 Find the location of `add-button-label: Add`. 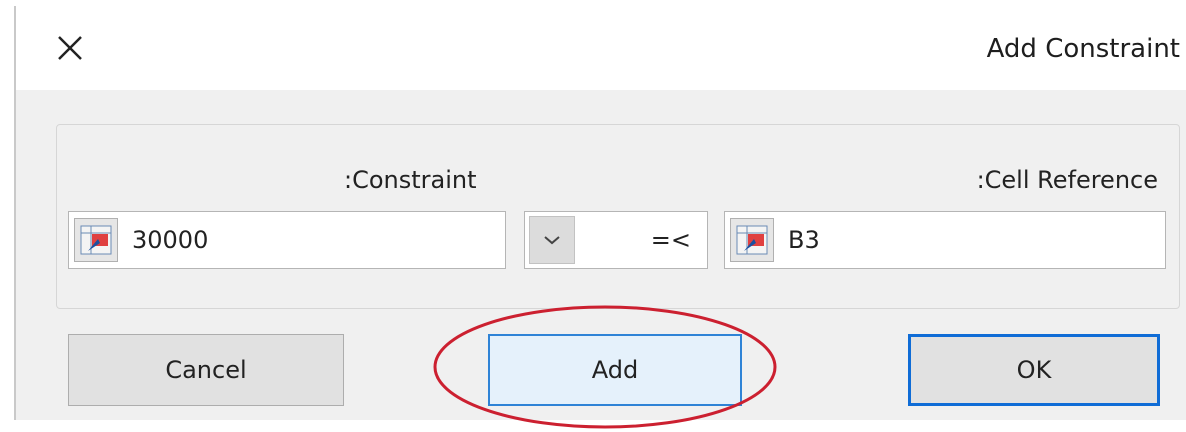

add-button-label: Add is located at coordinates (615, 370).